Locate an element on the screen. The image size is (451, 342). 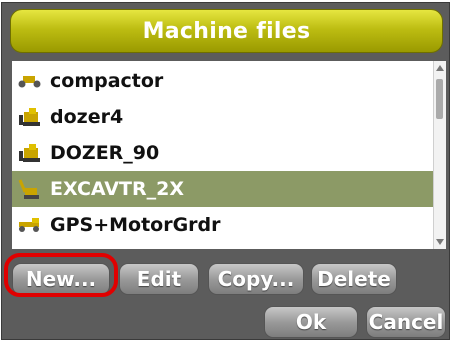
cancel-button: Cancel is located at coordinates (406, 322).